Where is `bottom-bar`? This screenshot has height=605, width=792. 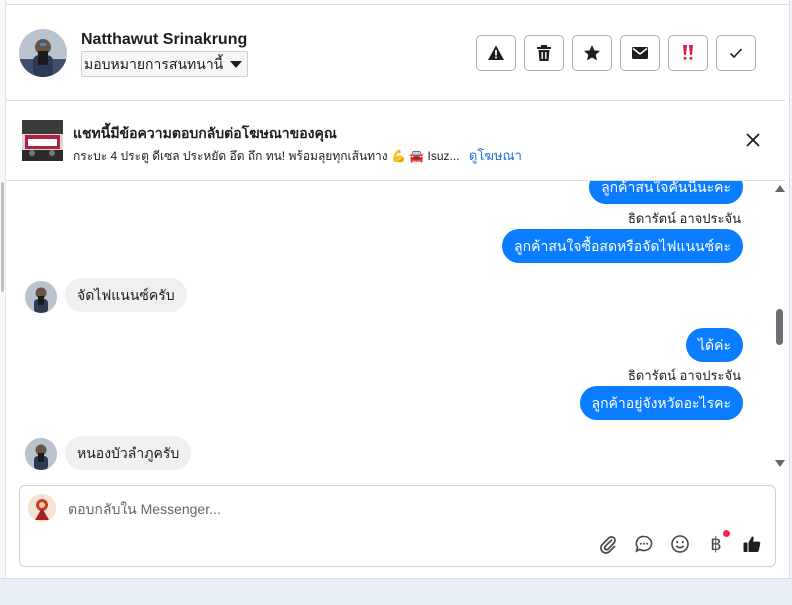 bottom-bar is located at coordinates (396, 591).